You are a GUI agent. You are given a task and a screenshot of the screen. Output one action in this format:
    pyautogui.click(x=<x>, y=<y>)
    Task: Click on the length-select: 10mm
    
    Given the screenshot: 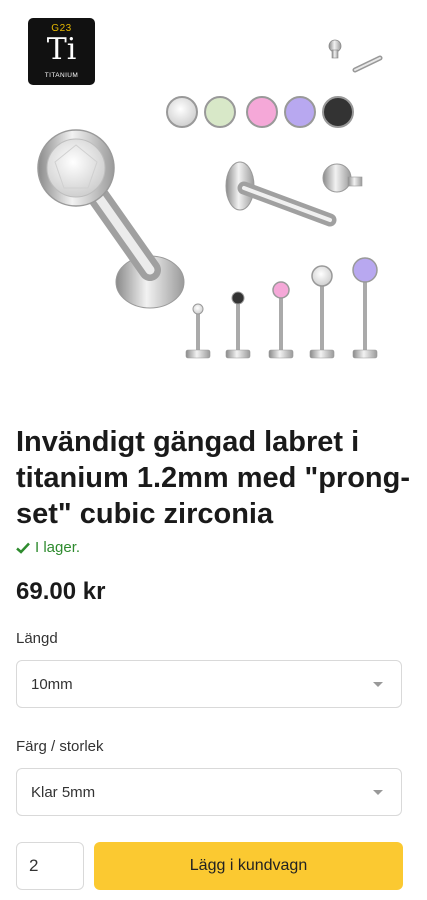 What is the action you would take?
    pyautogui.click(x=209, y=684)
    